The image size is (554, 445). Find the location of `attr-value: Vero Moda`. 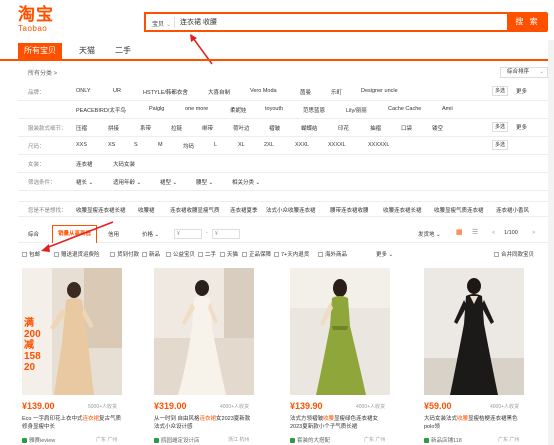

attr-value: Vero Moda is located at coordinates (263, 91).